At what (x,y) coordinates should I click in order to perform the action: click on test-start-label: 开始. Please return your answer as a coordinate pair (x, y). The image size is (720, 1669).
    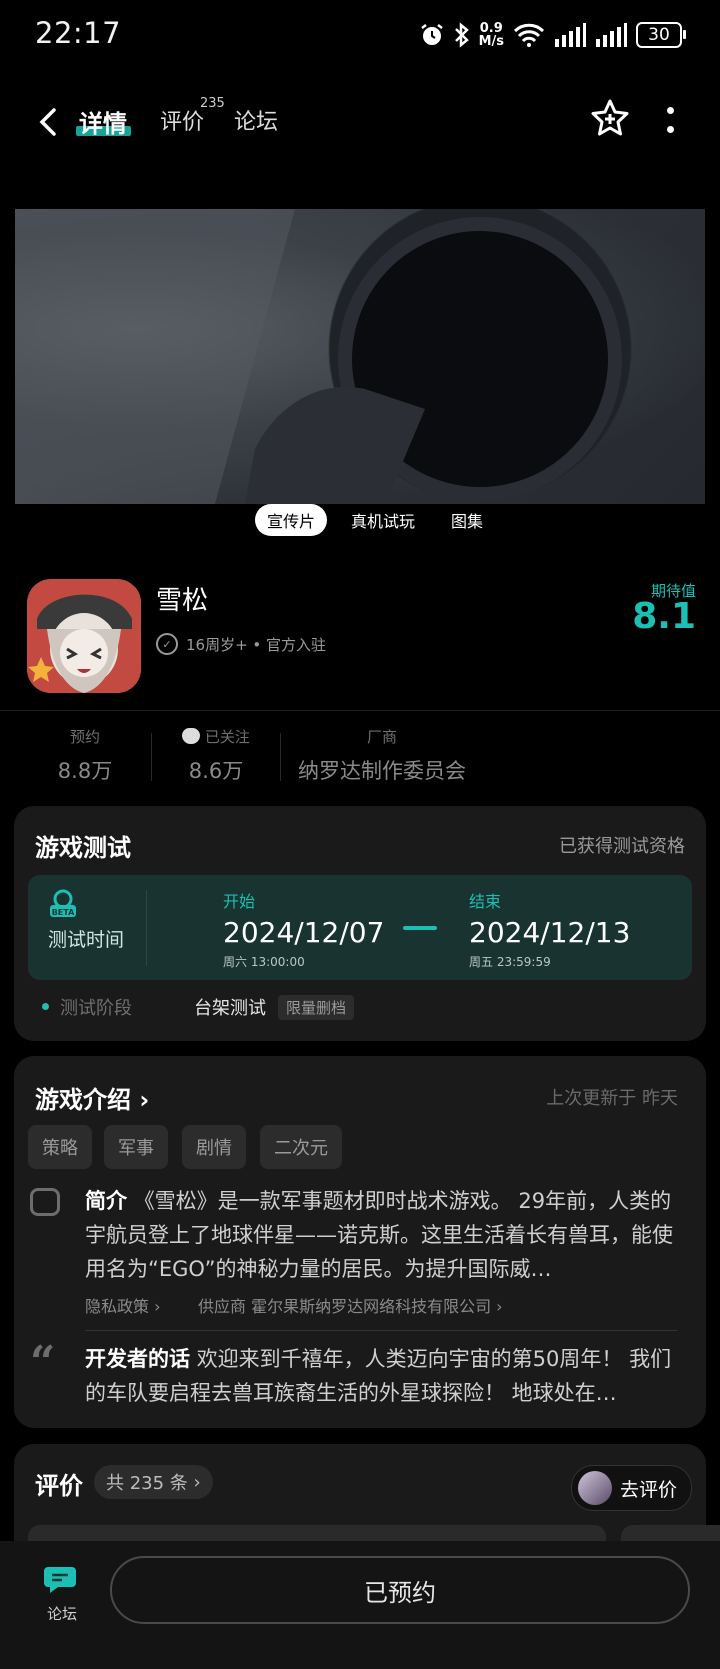
    Looking at the image, I should click on (239, 901).